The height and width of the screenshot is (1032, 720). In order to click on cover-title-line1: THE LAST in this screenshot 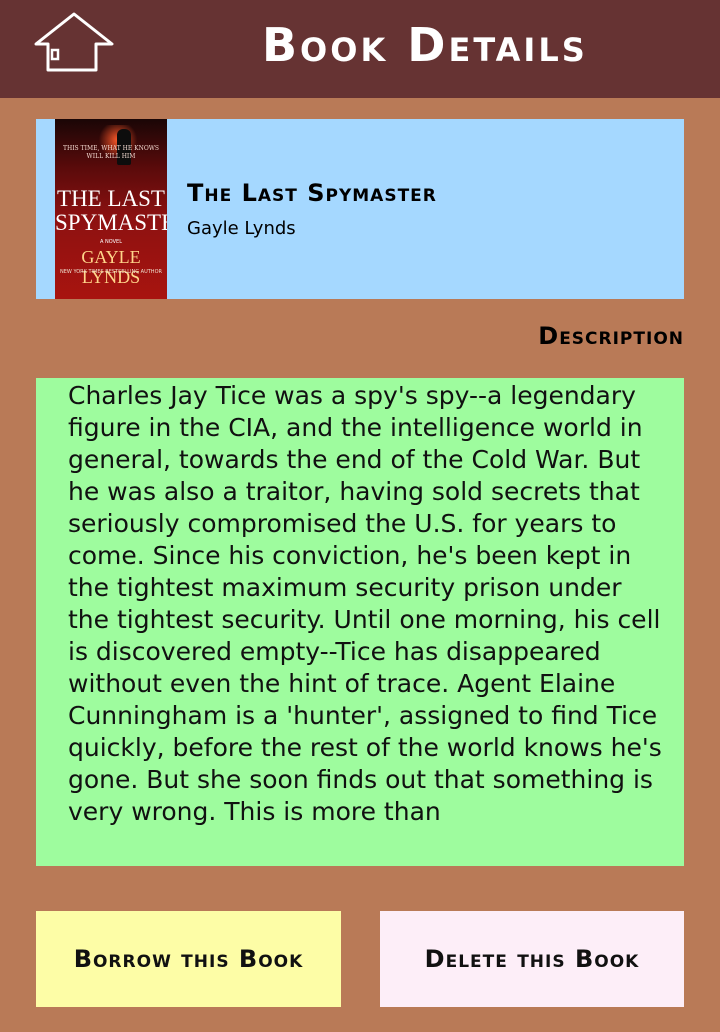, I will do `click(111, 198)`.